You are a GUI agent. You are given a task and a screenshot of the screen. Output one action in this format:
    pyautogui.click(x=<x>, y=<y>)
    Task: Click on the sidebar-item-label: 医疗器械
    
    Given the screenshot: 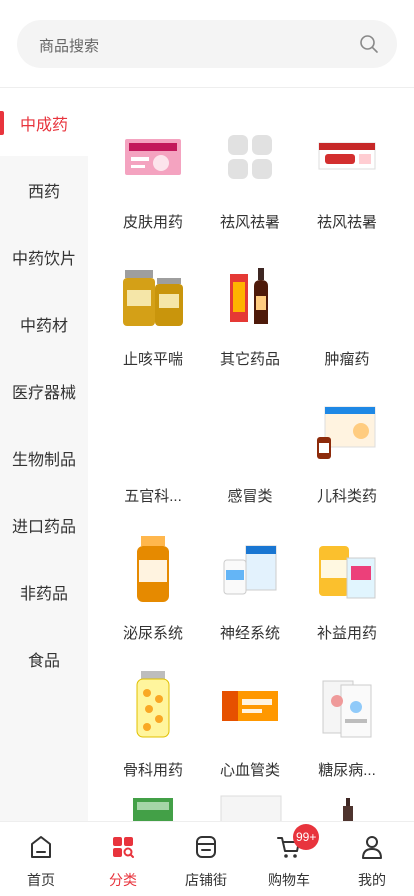 What is the action you would take?
    pyautogui.click(x=43, y=393)
    